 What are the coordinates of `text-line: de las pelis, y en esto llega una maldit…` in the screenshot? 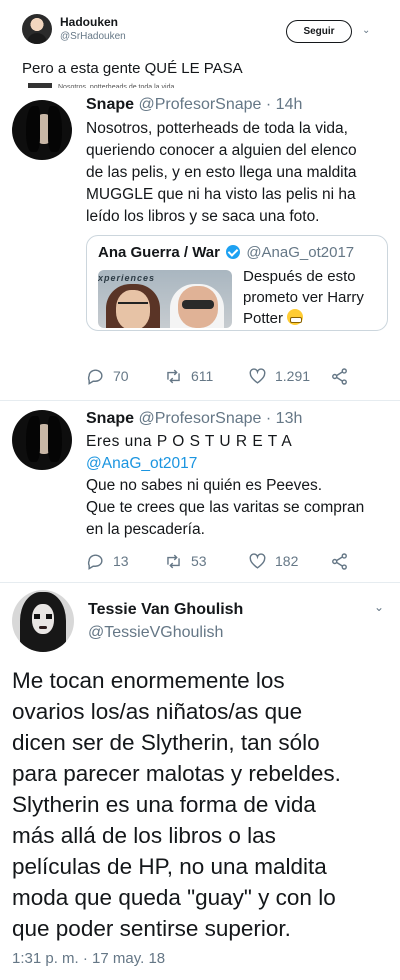 It's located at (221, 172).